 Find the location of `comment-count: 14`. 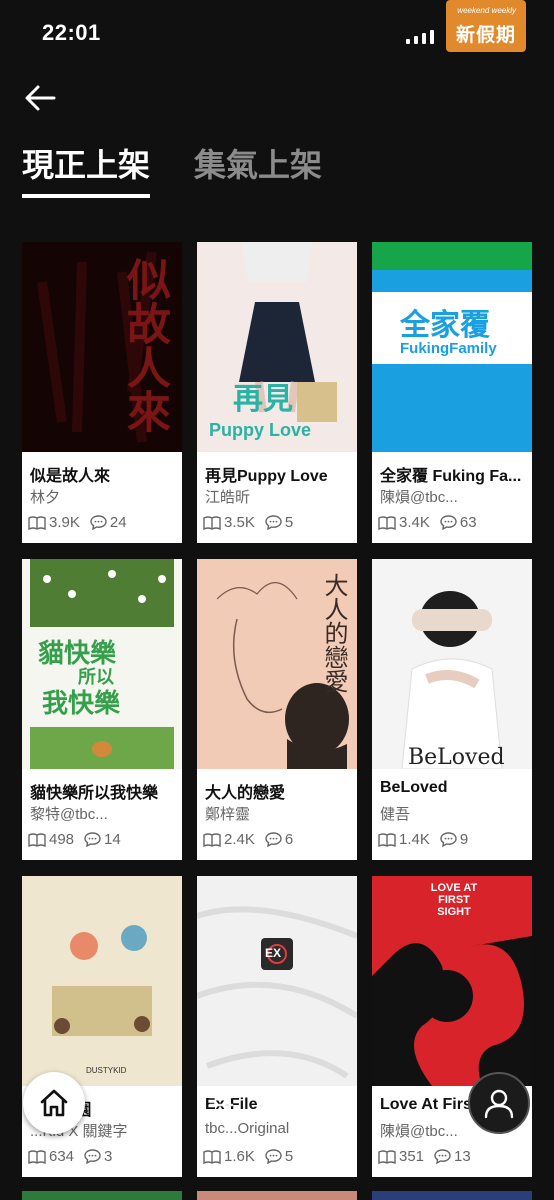

comment-count: 14 is located at coordinates (112, 839).